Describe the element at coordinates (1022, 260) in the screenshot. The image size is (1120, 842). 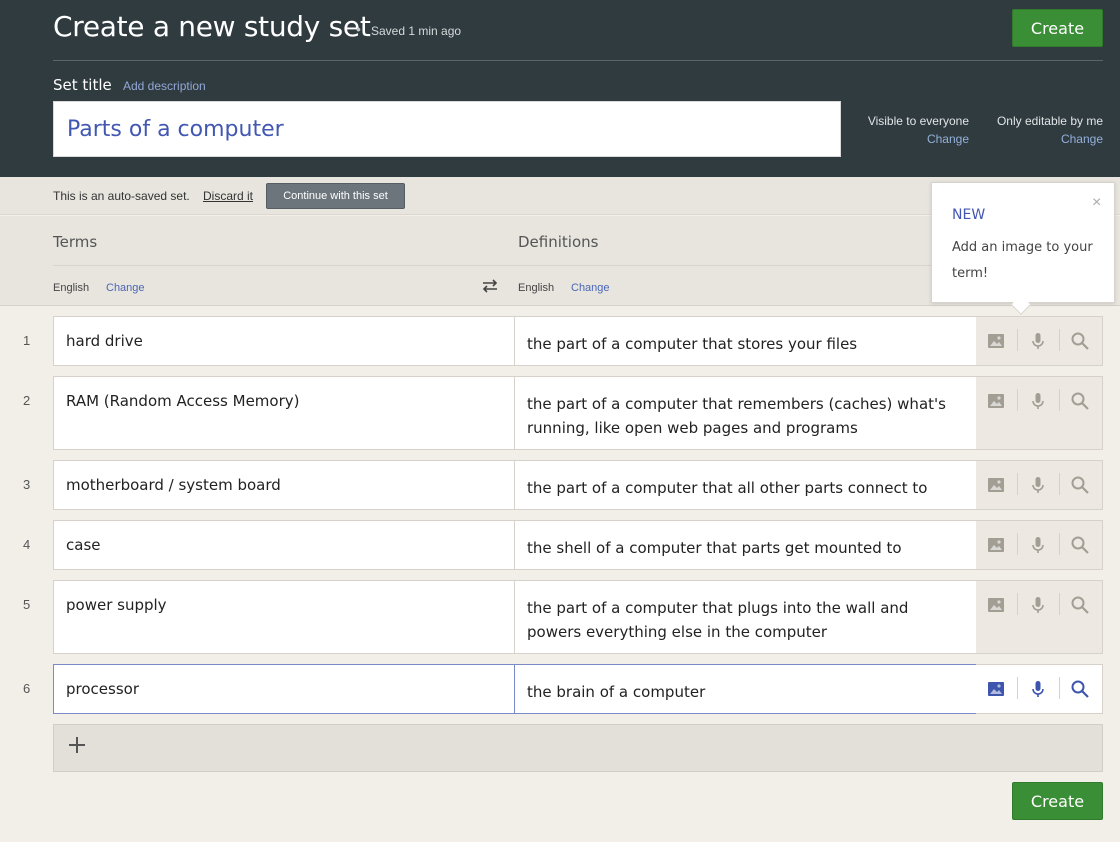
I see `tooltip-text: Add an image to your term!` at that location.